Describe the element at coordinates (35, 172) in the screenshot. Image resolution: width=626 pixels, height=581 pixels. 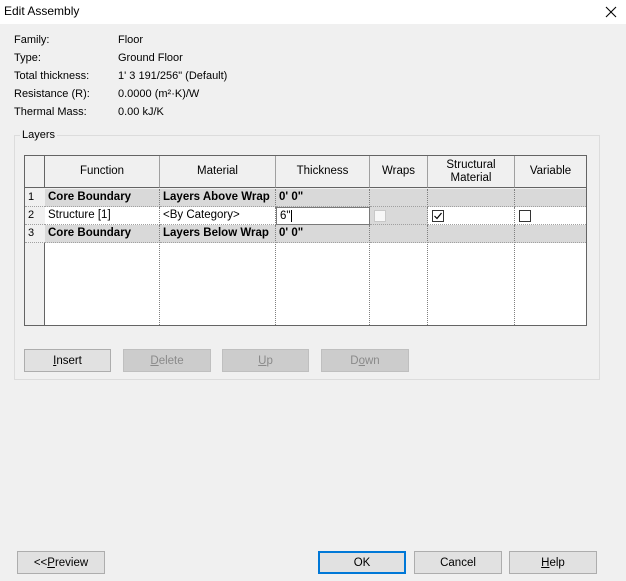
I see `corner-cell` at that location.